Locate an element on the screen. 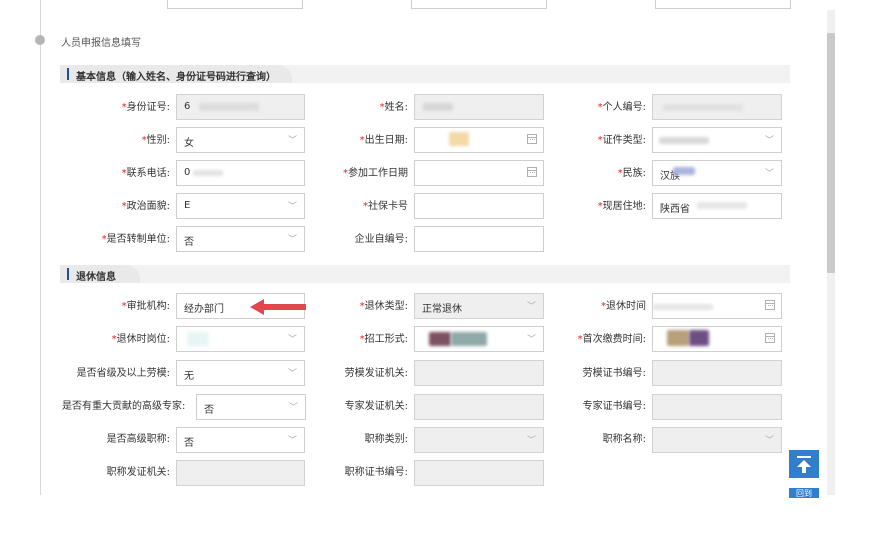 The image size is (876, 535). arrow-up-icon is located at coordinates (804, 457).